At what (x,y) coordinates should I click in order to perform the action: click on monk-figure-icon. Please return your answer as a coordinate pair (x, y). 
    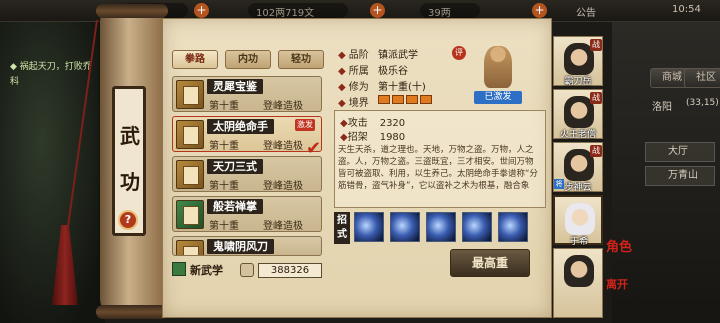
    Looking at the image, I should click on (498, 67).